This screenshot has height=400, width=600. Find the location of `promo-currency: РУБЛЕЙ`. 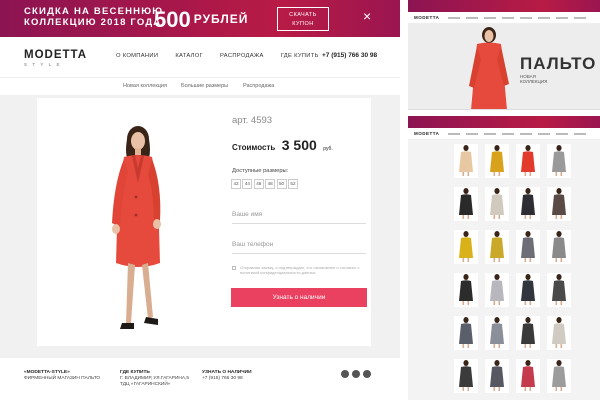

promo-currency: РУБЛЕЙ is located at coordinates (221, 19).